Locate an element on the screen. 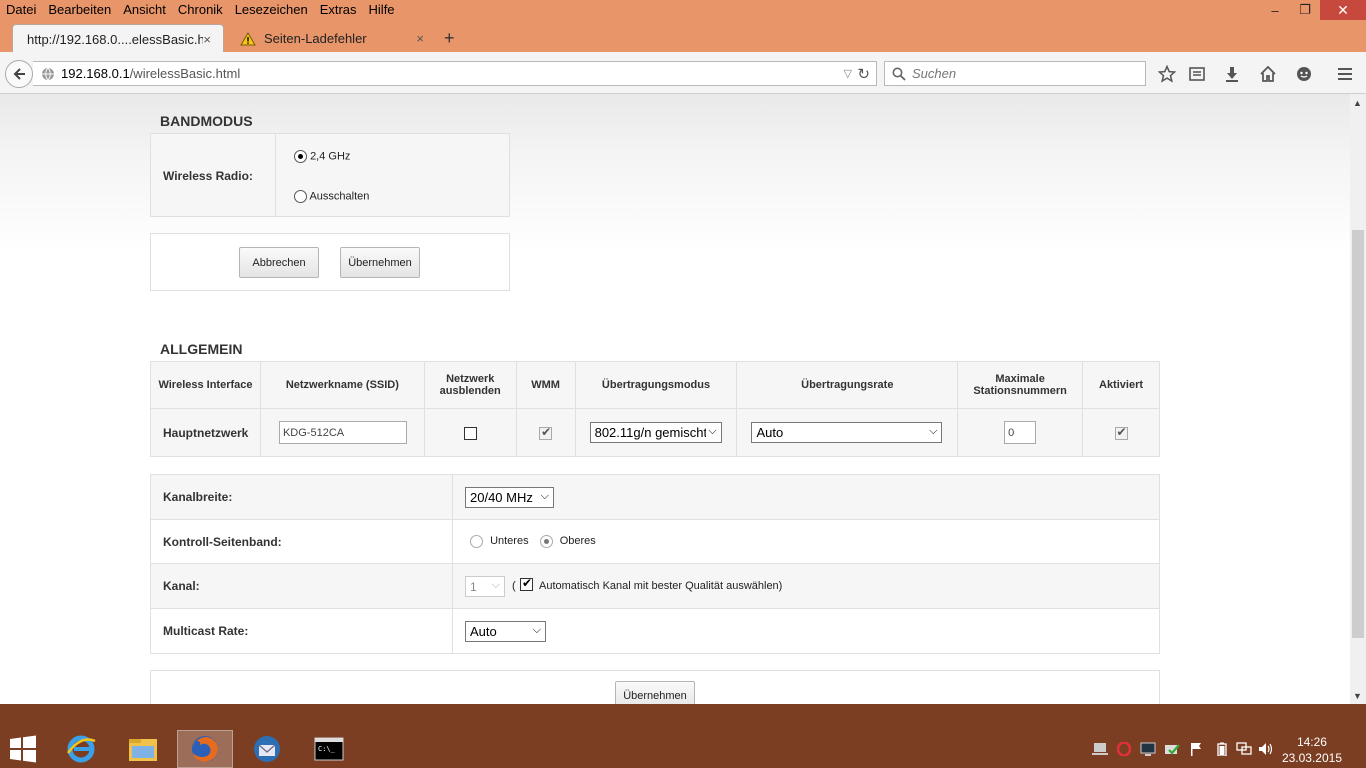 This screenshot has height=768, width=1366. windows-start-icon is located at coordinates (23, 750).